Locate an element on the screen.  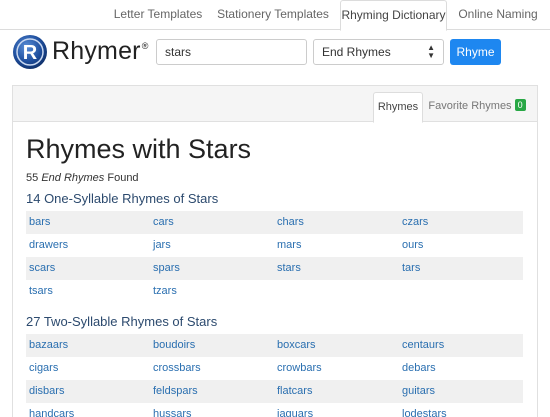
rhyme-word-link: guitars is located at coordinates (418, 391).